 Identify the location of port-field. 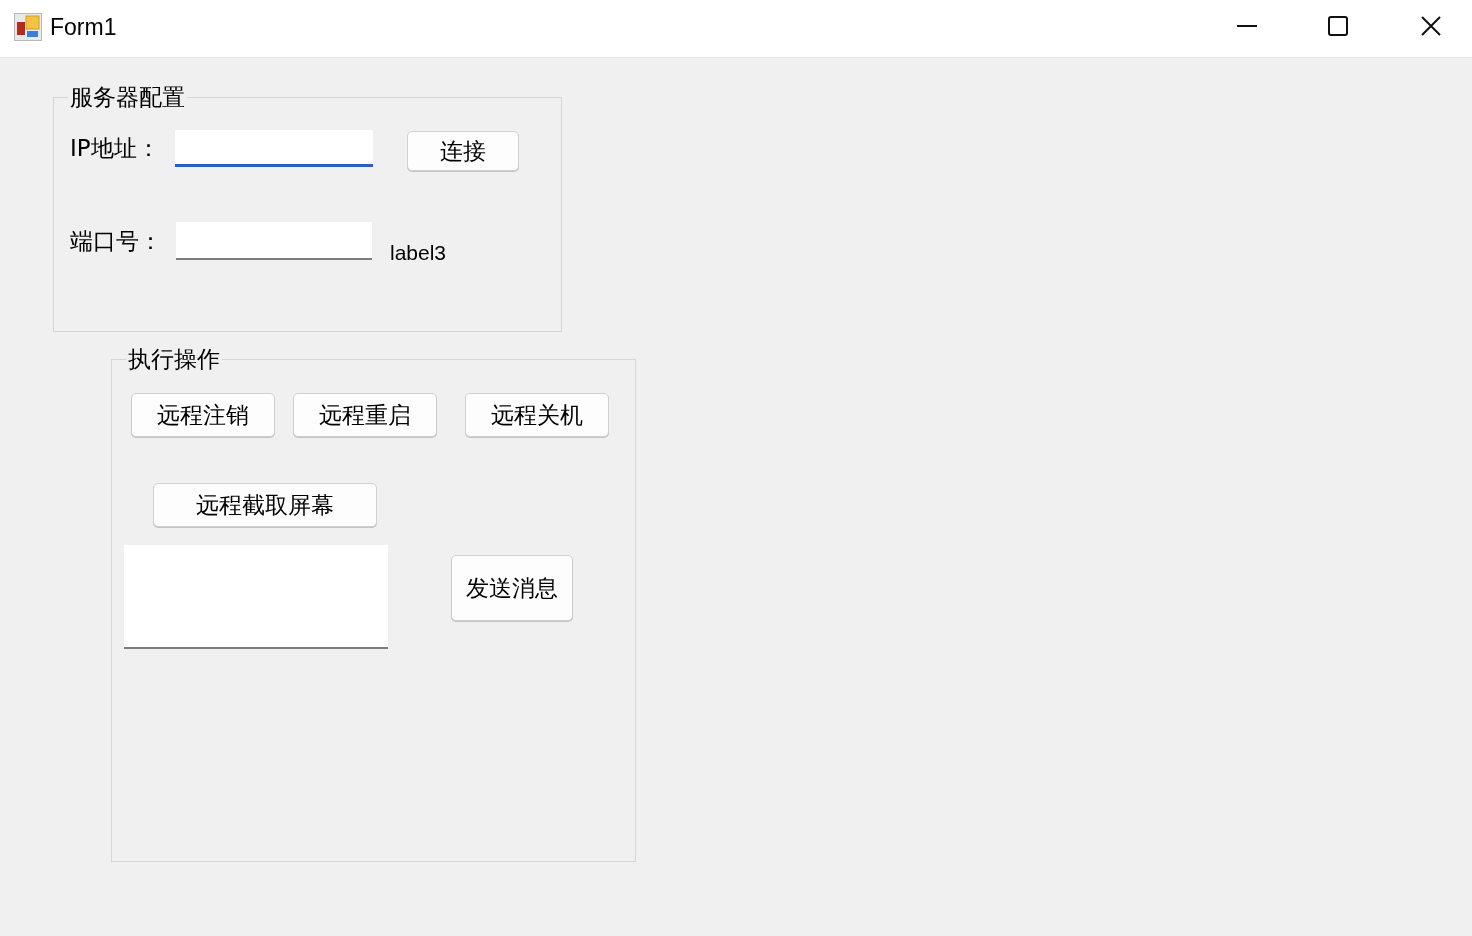
(274, 241).